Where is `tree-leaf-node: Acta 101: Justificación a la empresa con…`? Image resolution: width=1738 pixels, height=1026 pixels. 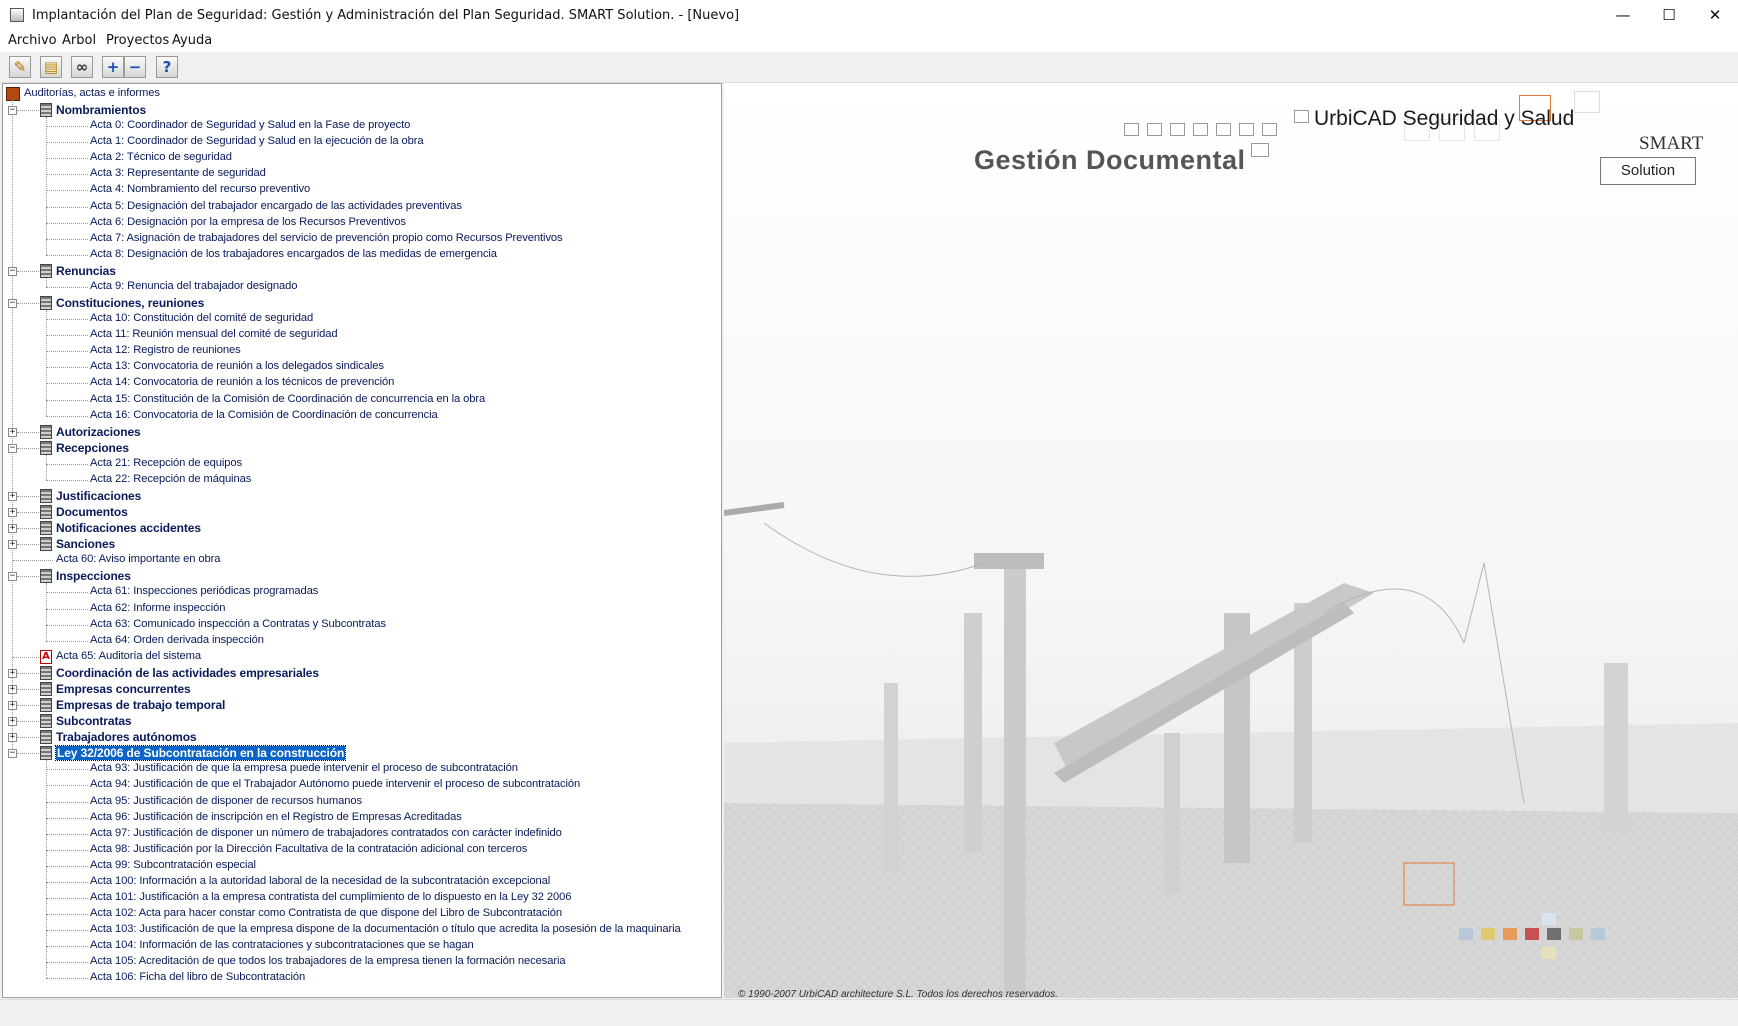
tree-leaf-node: Acta 101: Justificación a la empresa con… is located at coordinates (362, 898).